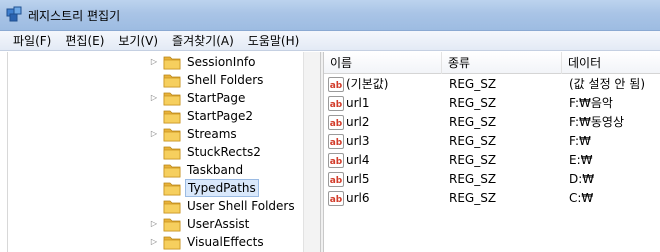 The width and height of the screenshot is (660, 252). I want to click on value-row: ab (기본값) REG_SZ (값 설정 안 됨), so click(492, 84).